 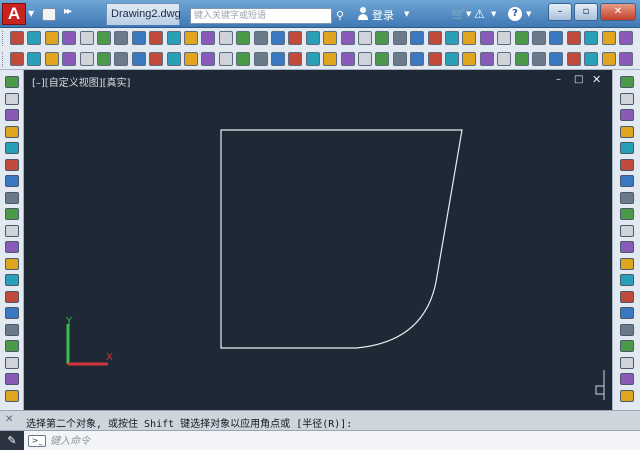 I want to click on viewport-close-button: ✕, so click(x=596, y=79).